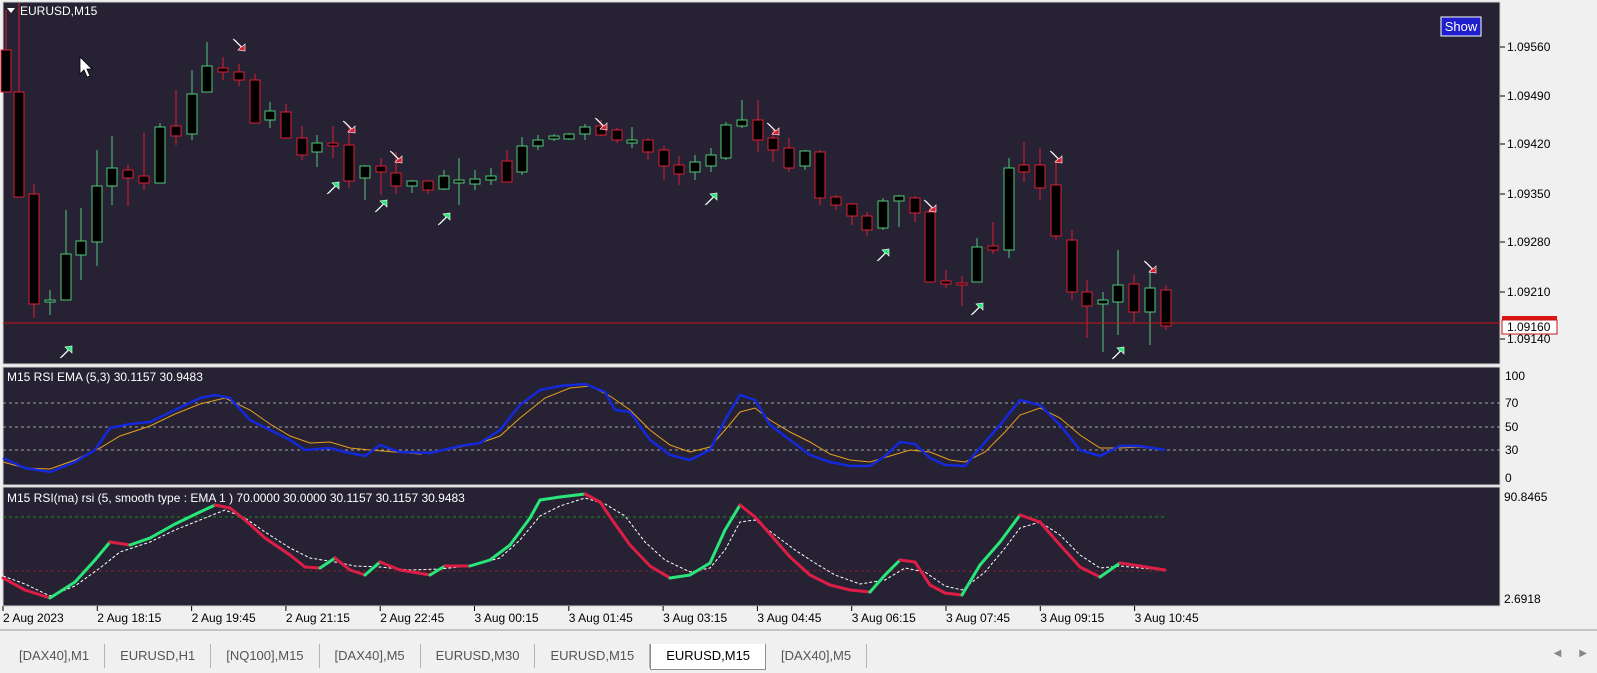 This screenshot has width=1597, height=673. I want to click on rsi-level-label: 70, so click(1512, 403).